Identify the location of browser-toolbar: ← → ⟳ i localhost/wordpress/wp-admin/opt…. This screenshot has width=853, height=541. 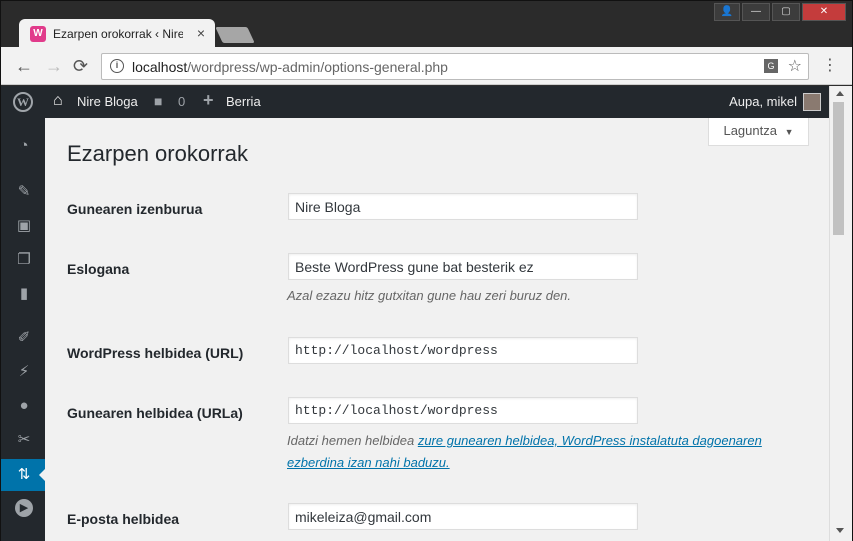
(426, 66).